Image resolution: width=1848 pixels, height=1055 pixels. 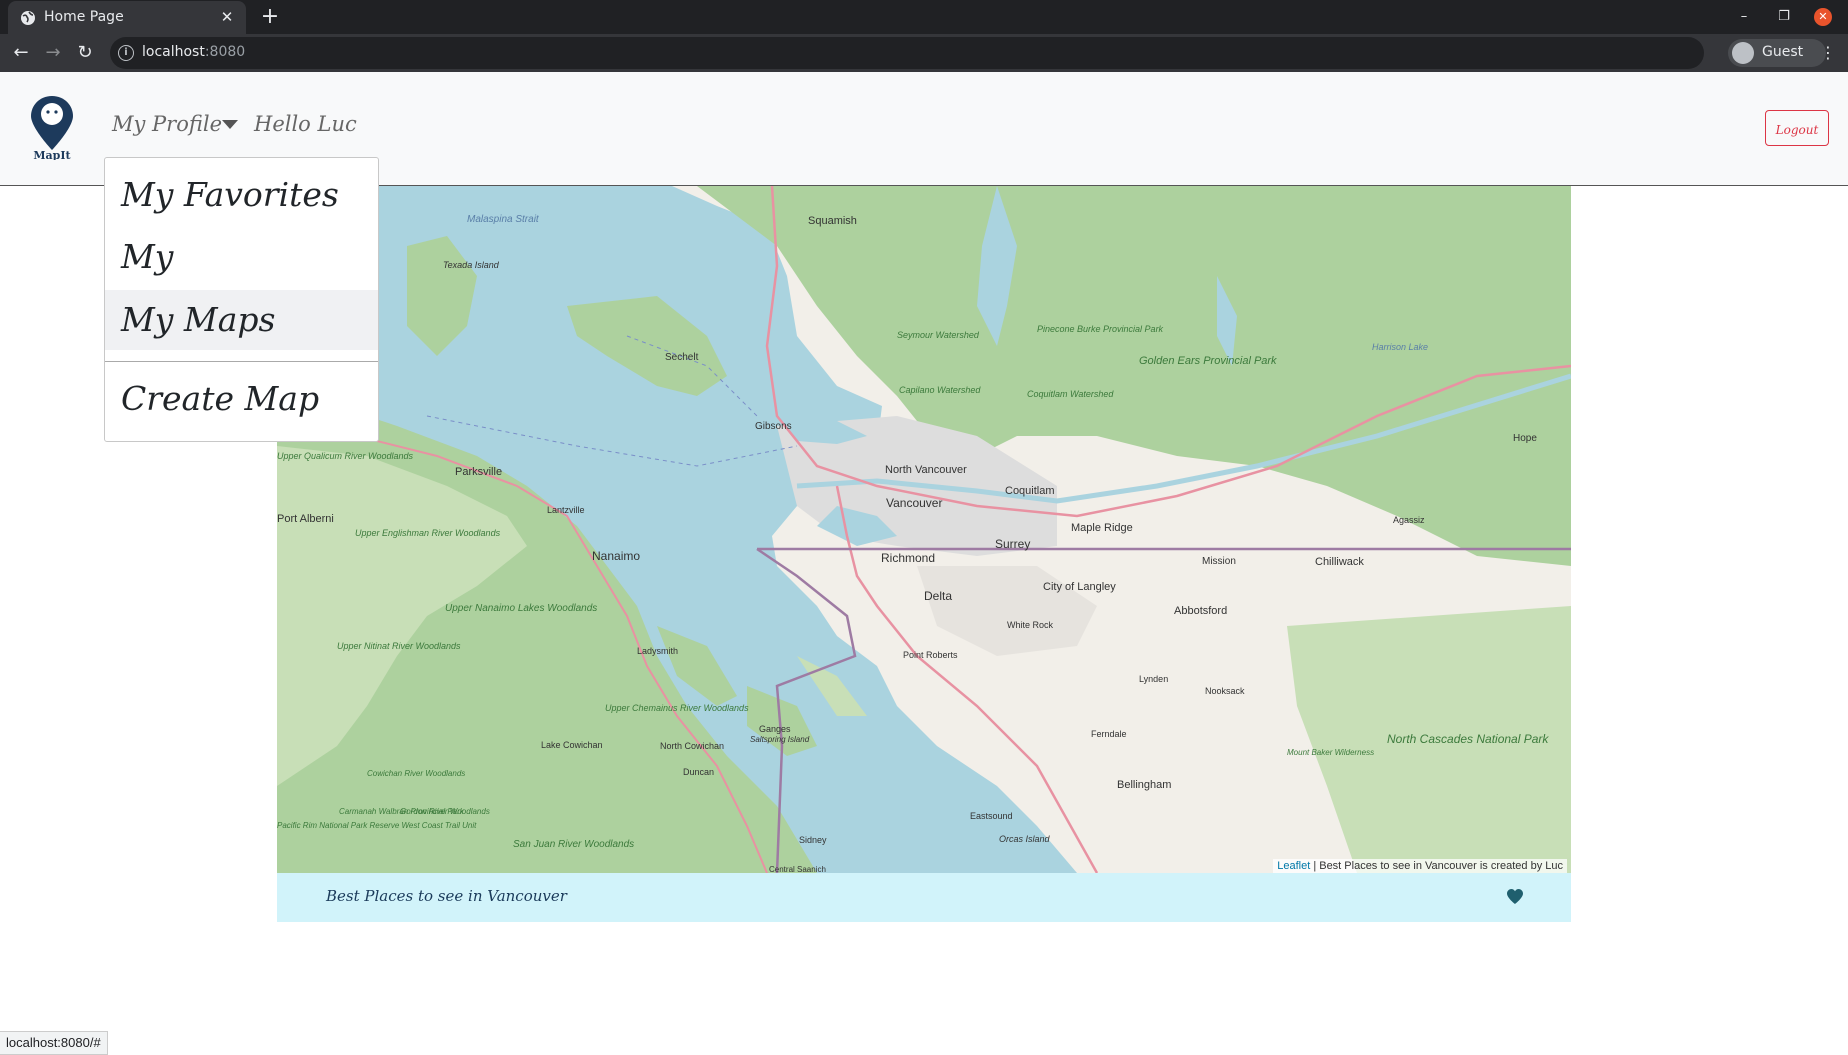 I want to click on map-label: Duncan, so click(x=698, y=772).